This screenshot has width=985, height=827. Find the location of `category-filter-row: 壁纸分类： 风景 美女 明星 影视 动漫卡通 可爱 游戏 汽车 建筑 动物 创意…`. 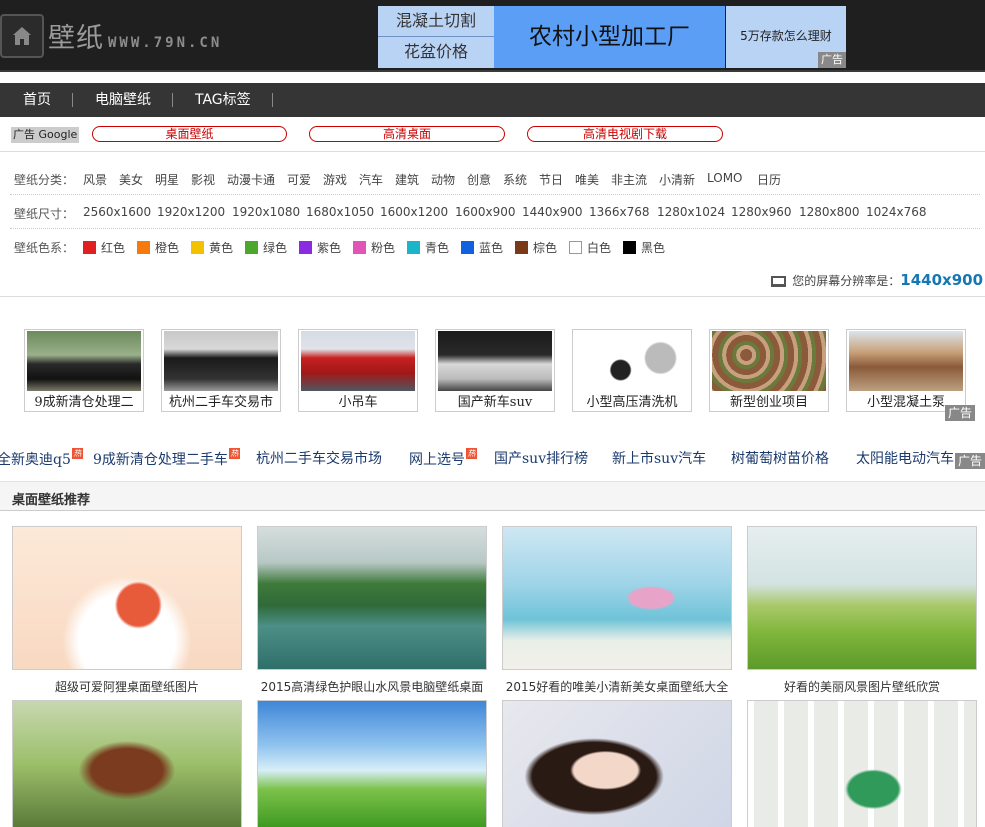

category-filter-row: 壁纸分类： 风景 美女 明星 影视 动漫卡通 可爱 游戏 汽车 建筑 动物 创意… is located at coordinates (495, 178).